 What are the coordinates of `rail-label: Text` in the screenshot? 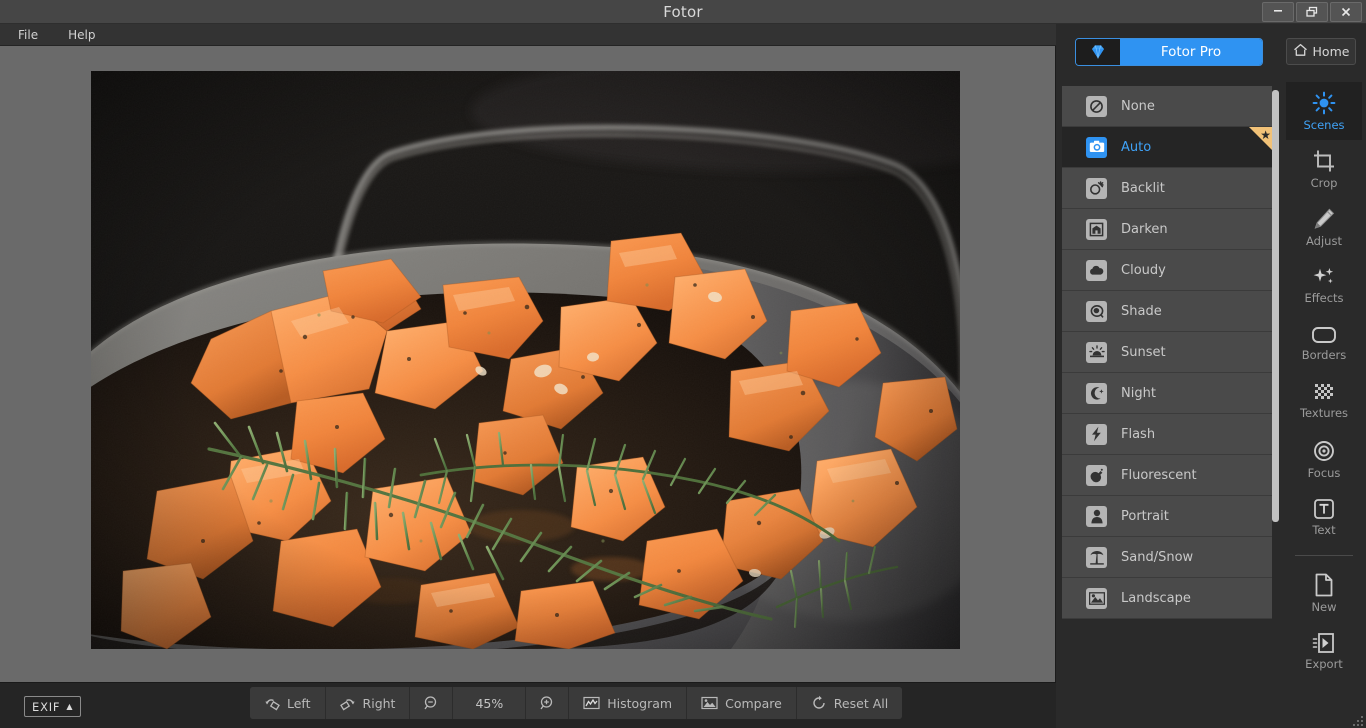 It's located at (1324, 529).